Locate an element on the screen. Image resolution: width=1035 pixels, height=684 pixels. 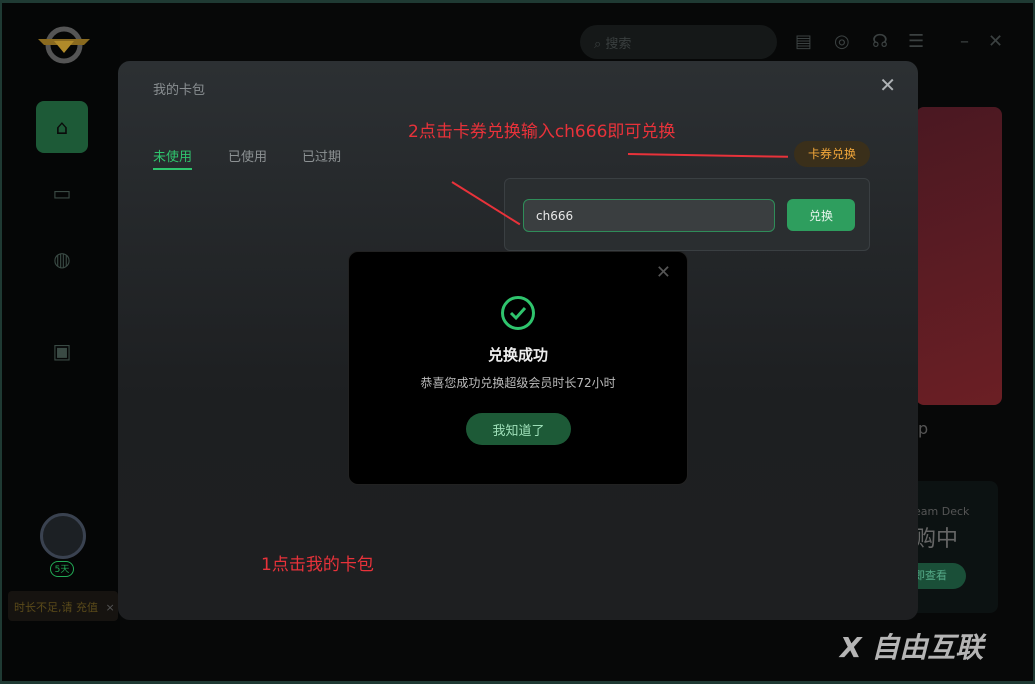
gamepad-icon: ◍ is located at coordinates (62, 259).